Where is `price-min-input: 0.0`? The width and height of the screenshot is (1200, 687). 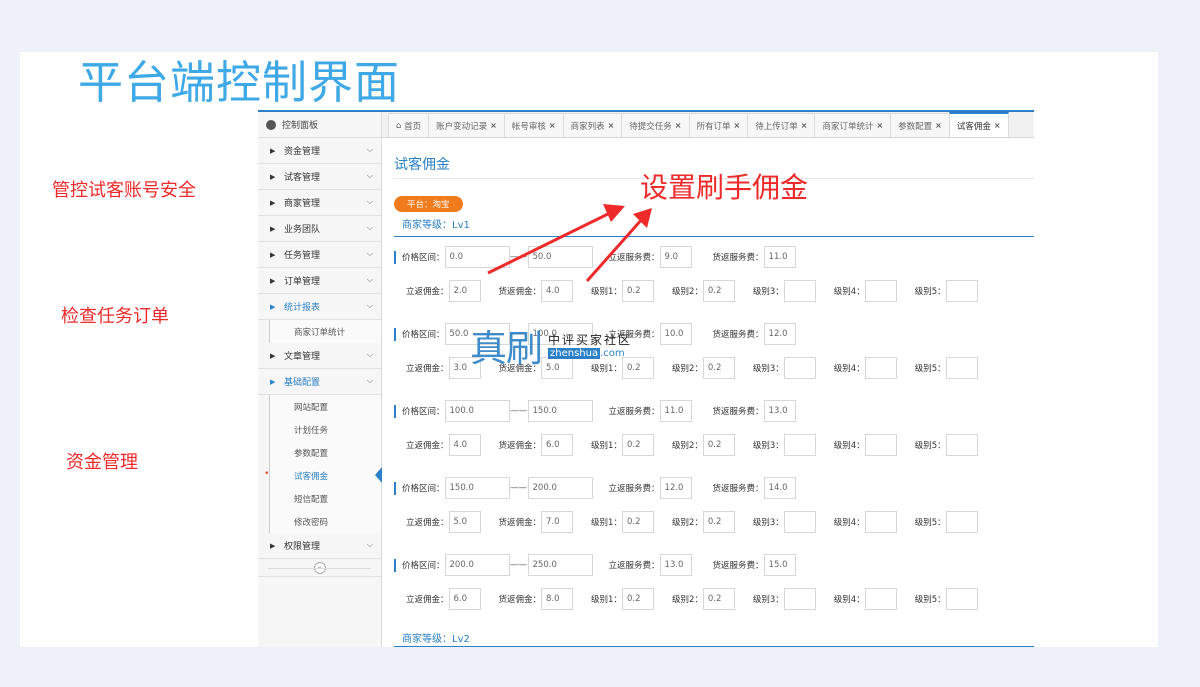 price-min-input: 0.0 is located at coordinates (477, 257).